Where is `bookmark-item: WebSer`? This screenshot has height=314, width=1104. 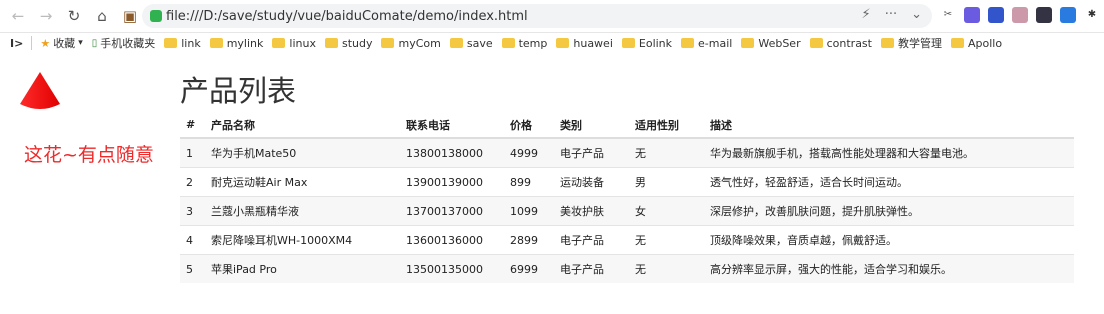
bookmark-item: WebSer is located at coordinates (771, 43).